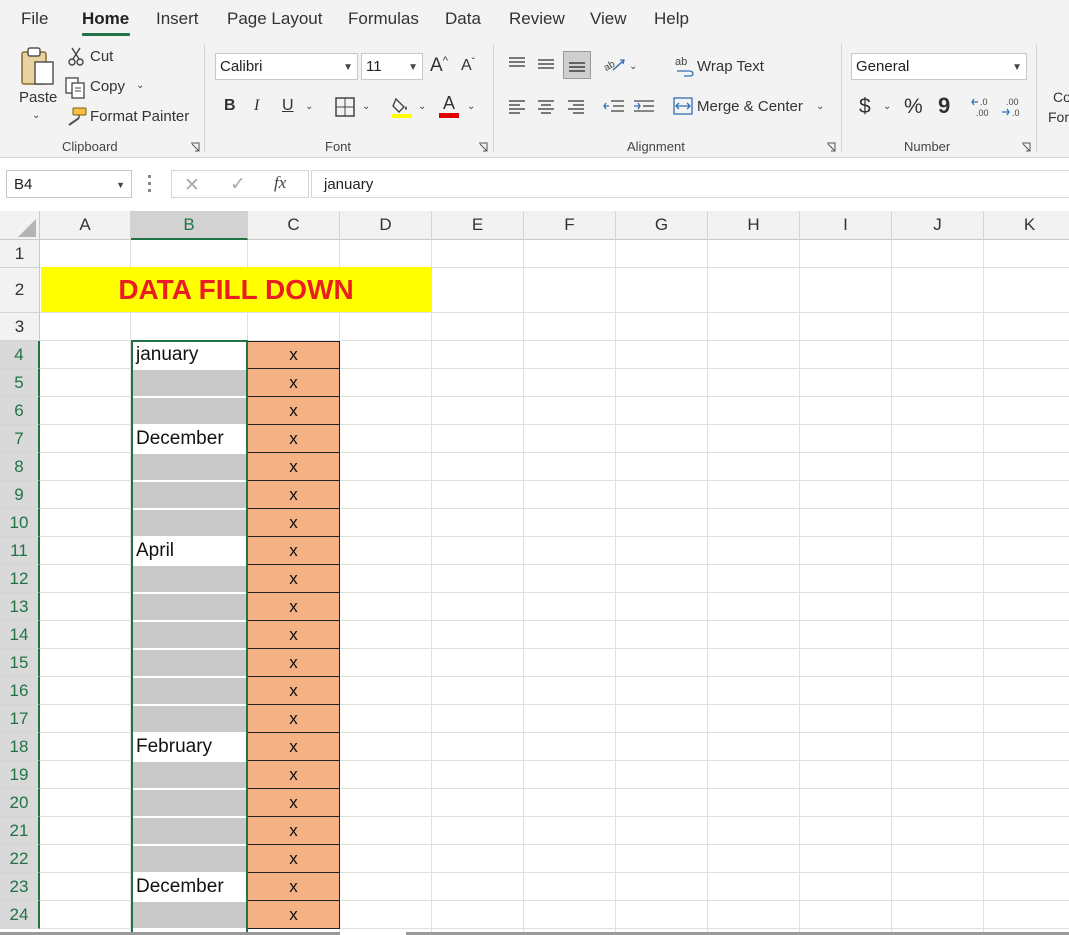  What do you see at coordinates (294, 411) in the screenshot?
I see `cell-c6: x` at bounding box center [294, 411].